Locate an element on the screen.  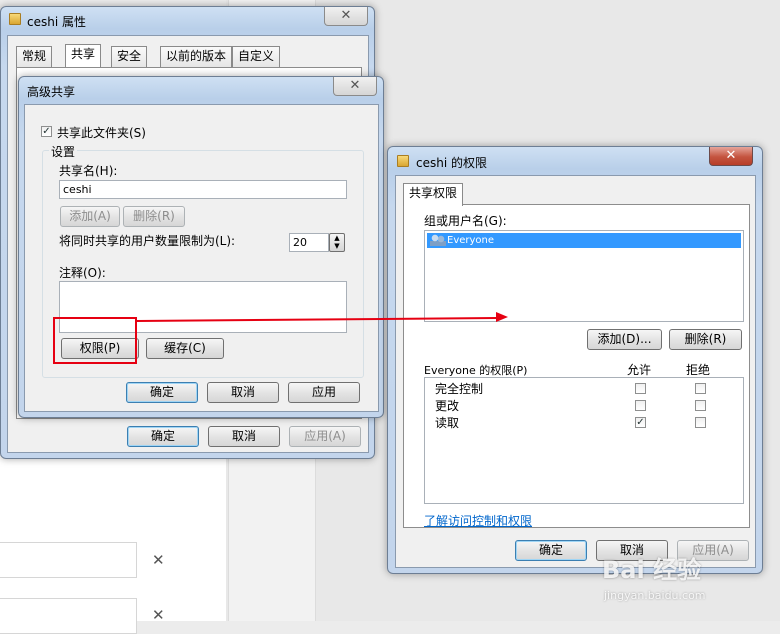
properties-title: ceshi 属性 is located at coordinates (56, 22).